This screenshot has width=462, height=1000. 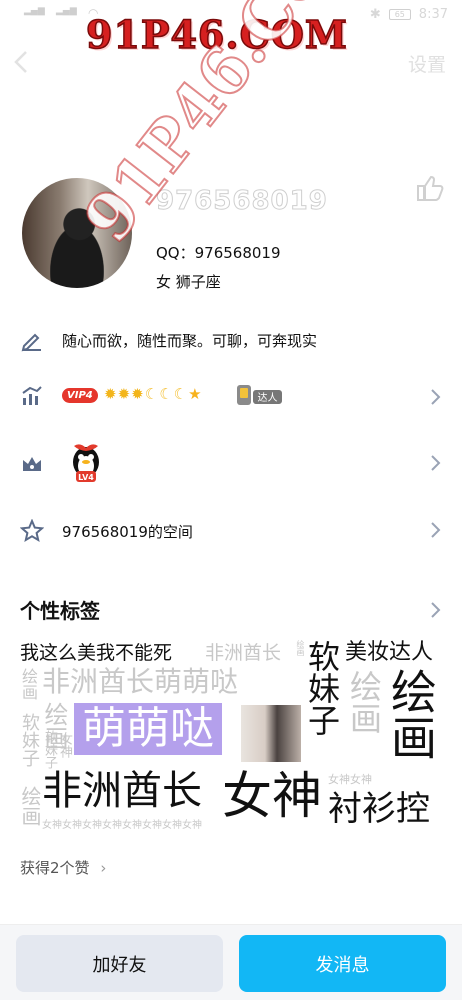 I want to click on tag: 女神女神女神女神女神女神女神女神, so click(x=122, y=825).